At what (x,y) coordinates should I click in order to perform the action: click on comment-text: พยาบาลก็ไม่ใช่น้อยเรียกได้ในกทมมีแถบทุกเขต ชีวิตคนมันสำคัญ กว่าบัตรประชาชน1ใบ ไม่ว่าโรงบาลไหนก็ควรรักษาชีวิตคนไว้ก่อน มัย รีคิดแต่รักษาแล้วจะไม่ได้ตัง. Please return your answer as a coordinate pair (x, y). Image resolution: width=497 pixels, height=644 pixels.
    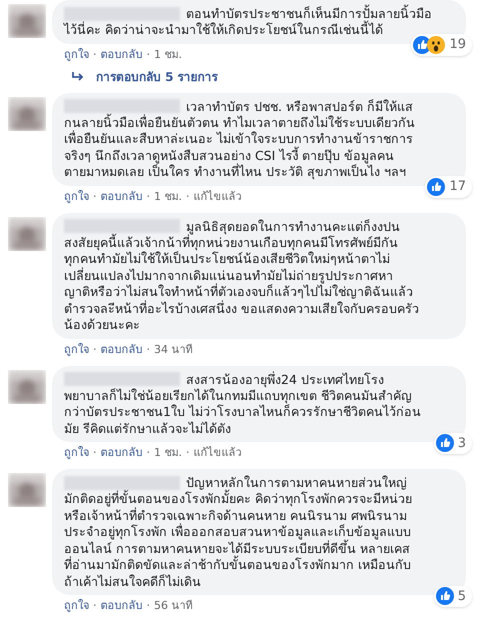
    Looking at the image, I should click on (243, 412).